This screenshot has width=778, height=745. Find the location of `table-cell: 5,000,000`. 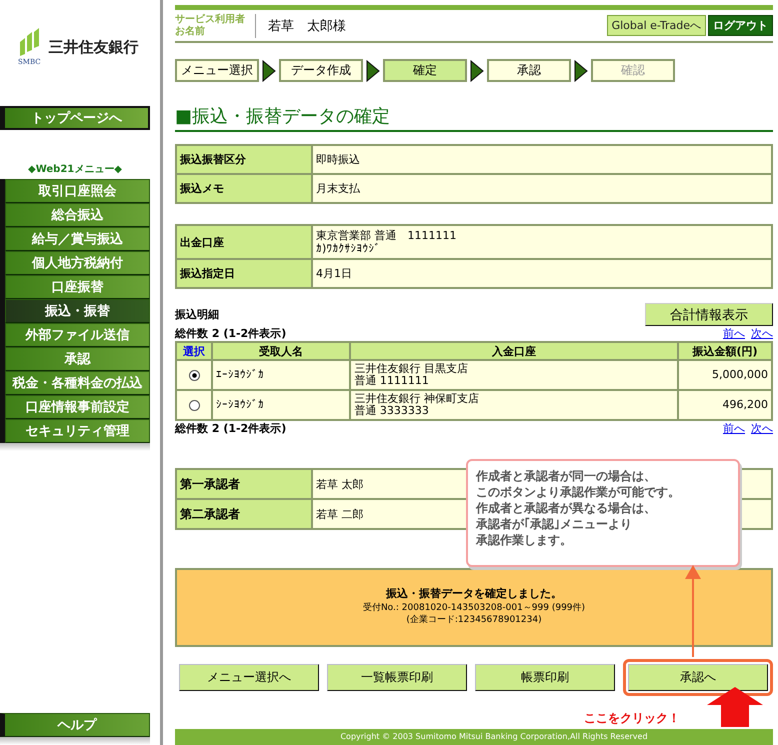

table-cell: 5,000,000 is located at coordinates (725, 375).